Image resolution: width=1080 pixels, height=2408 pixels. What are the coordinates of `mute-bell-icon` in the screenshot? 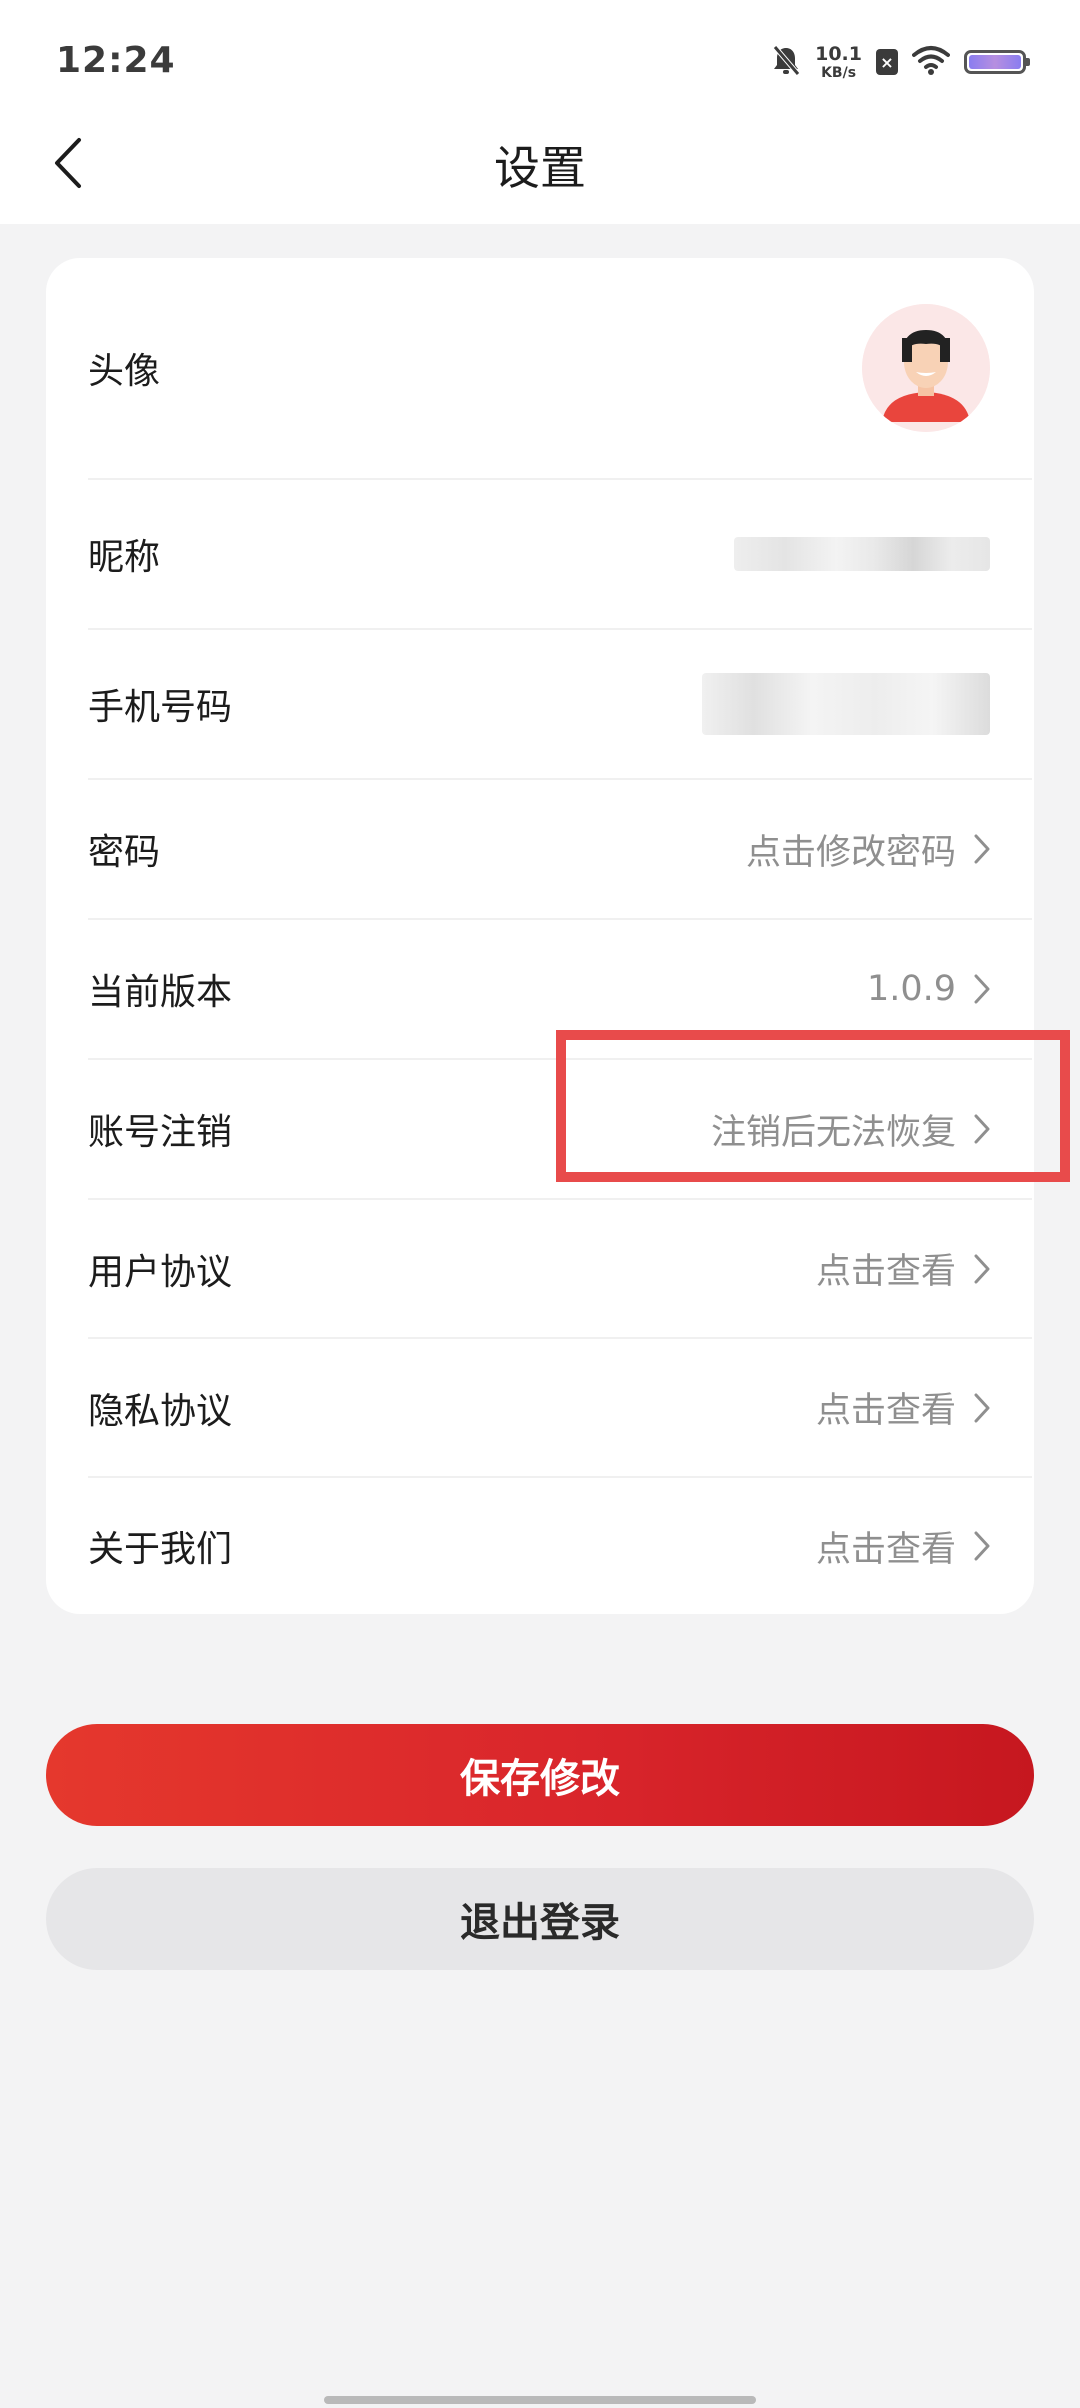 It's located at (786, 62).